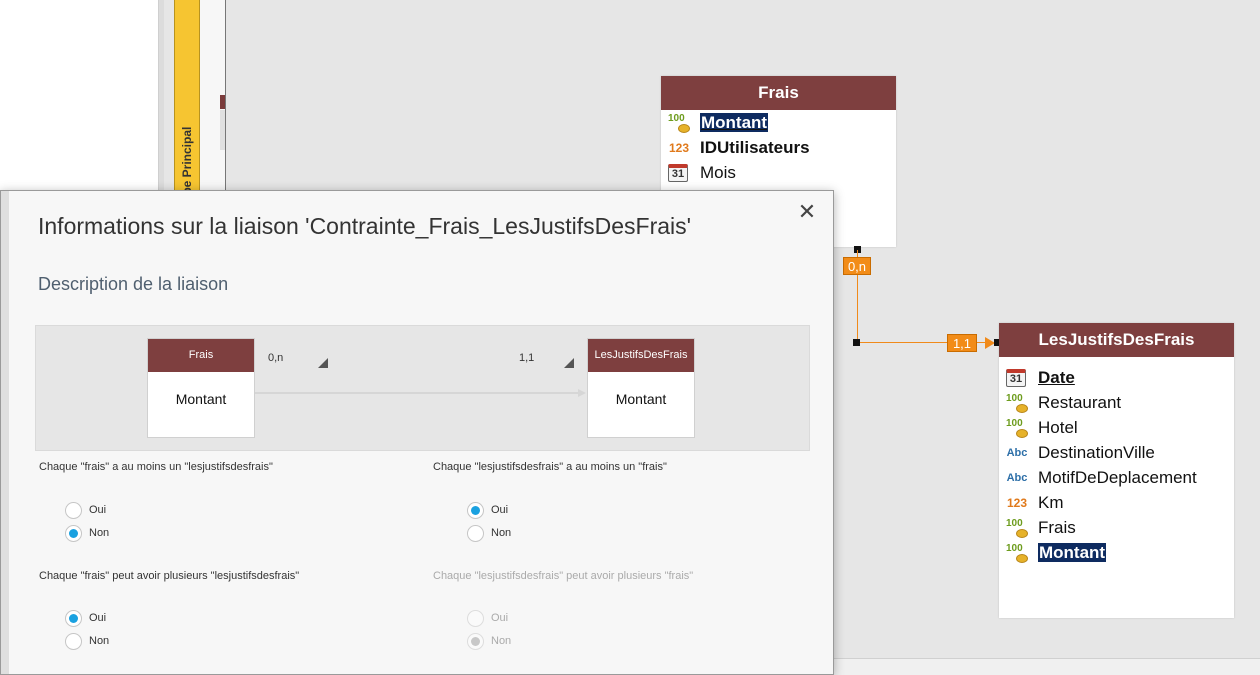  What do you see at coordinates (1116, 527) in the screenshot?
I see `entity-justifs-field-frais: 100 Frais` at bounding box center [1116, 527].